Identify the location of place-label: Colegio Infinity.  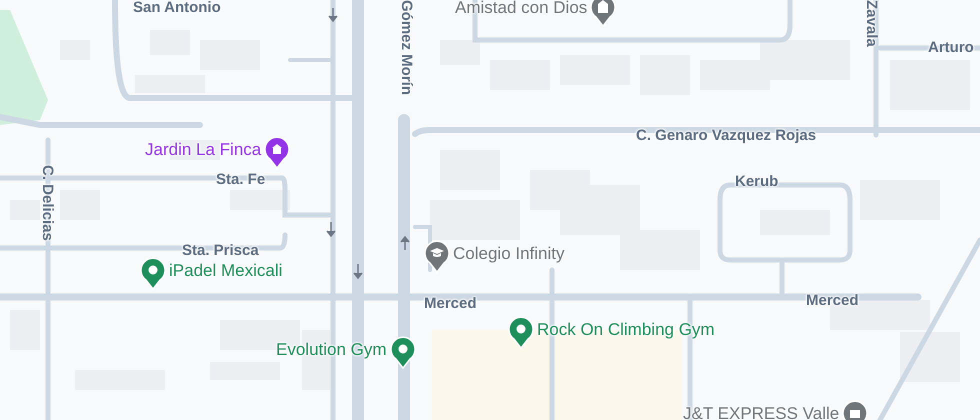
(509, 253).